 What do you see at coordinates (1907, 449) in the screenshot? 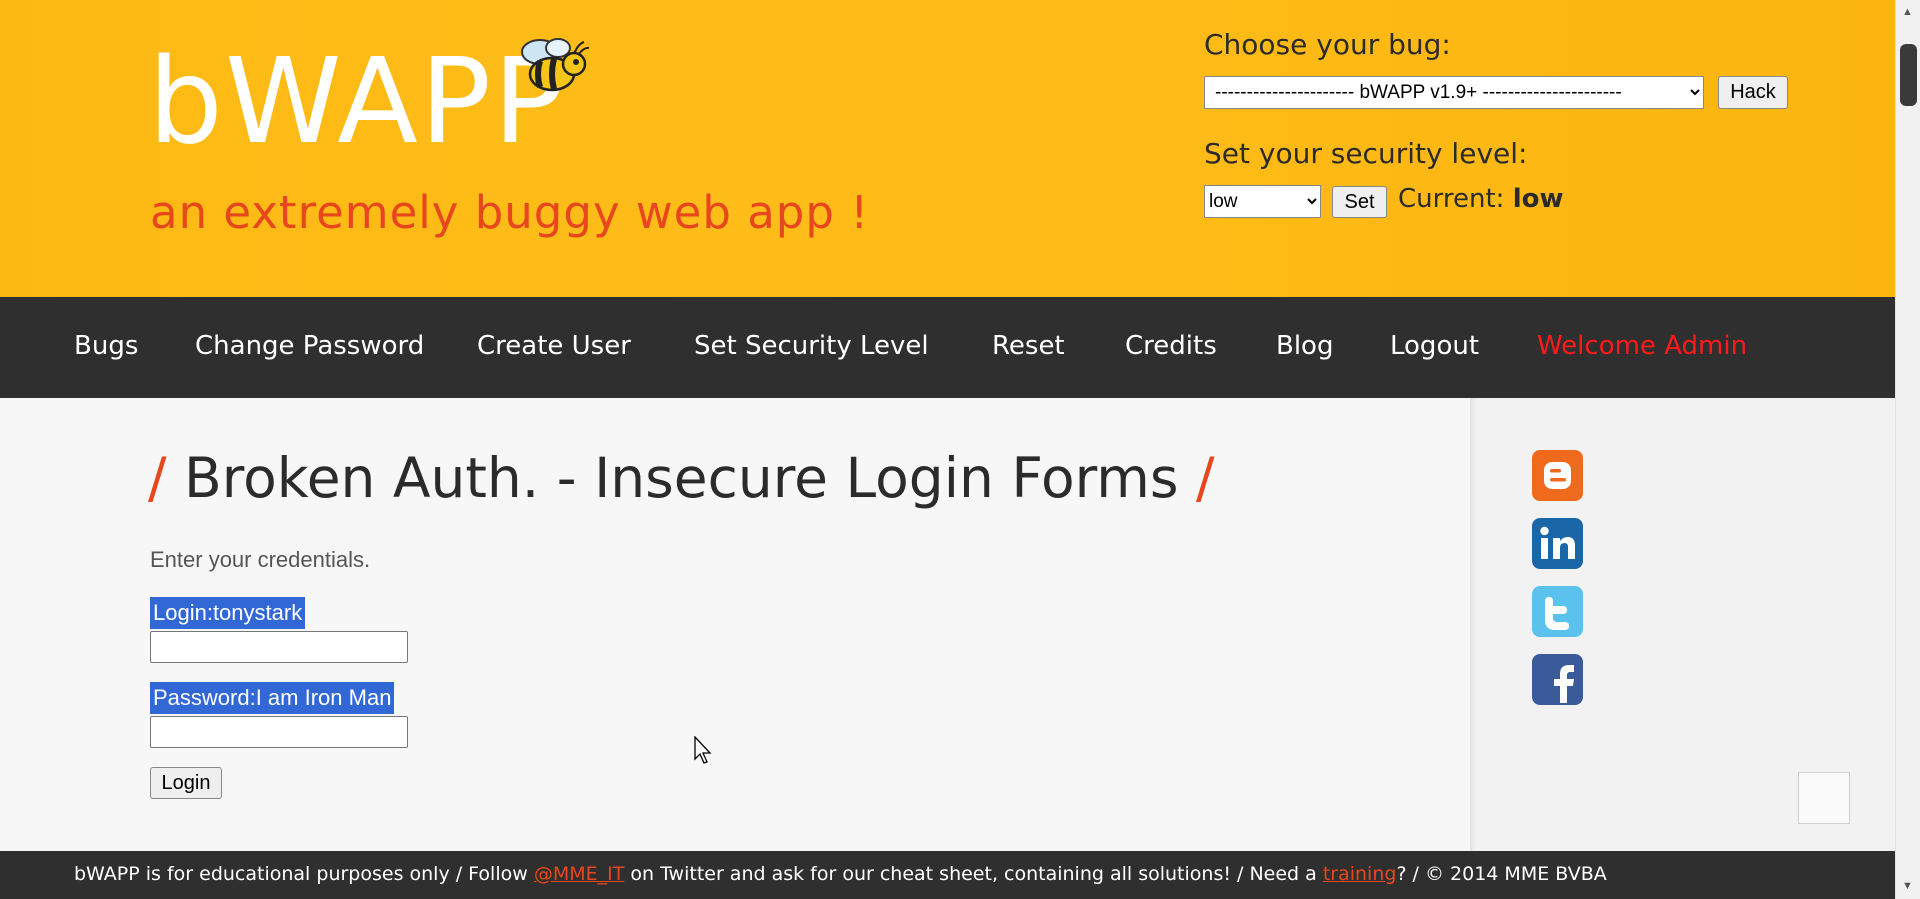
I see `vertical-scrollbar: ▲ ▼` at bounding box center [1907, 449].